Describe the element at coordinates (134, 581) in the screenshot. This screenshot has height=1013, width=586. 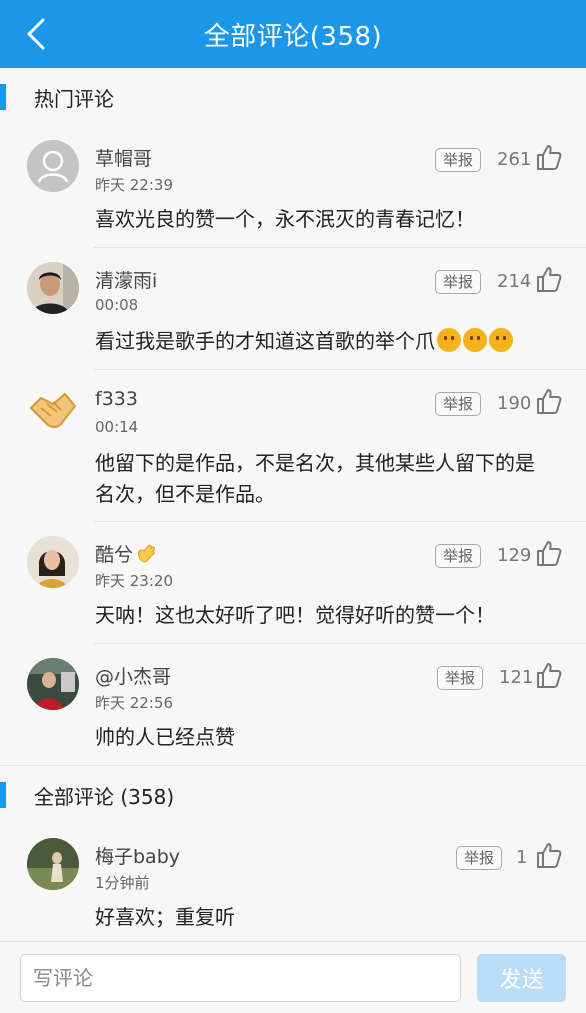
I see `comment-time: 昨天 23:20` at that location.